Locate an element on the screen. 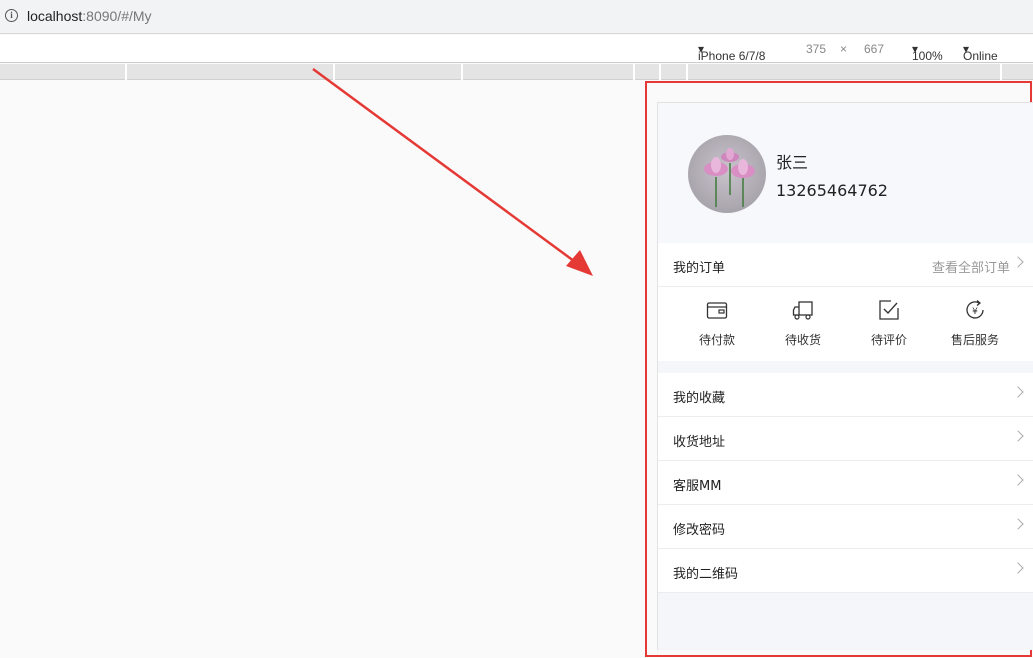  menu-address-label: 收货地址 is located at coordinates (699, 442).